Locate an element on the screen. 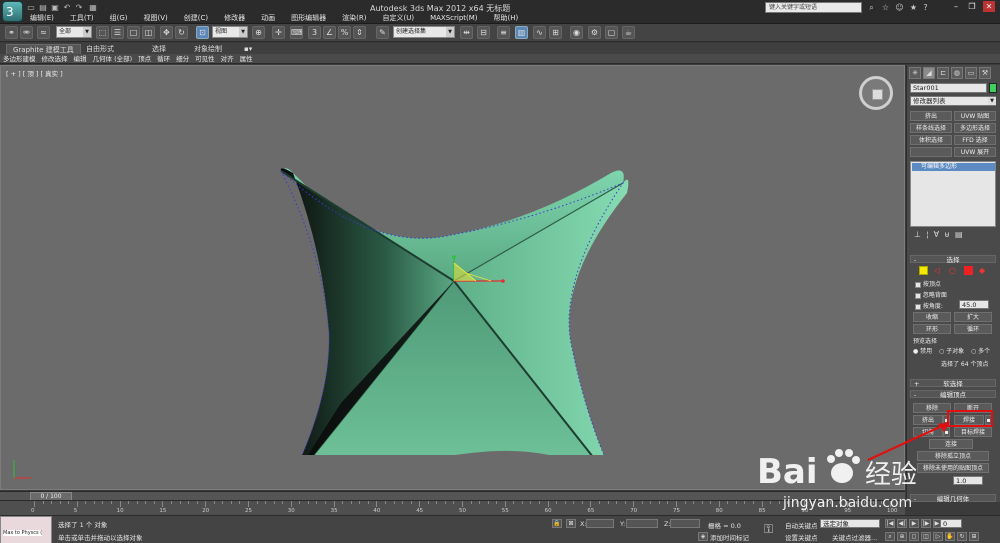 This screenshot has height=543, width=1000. menu-tools: 工具(T) is located at coordinates (82, 18).